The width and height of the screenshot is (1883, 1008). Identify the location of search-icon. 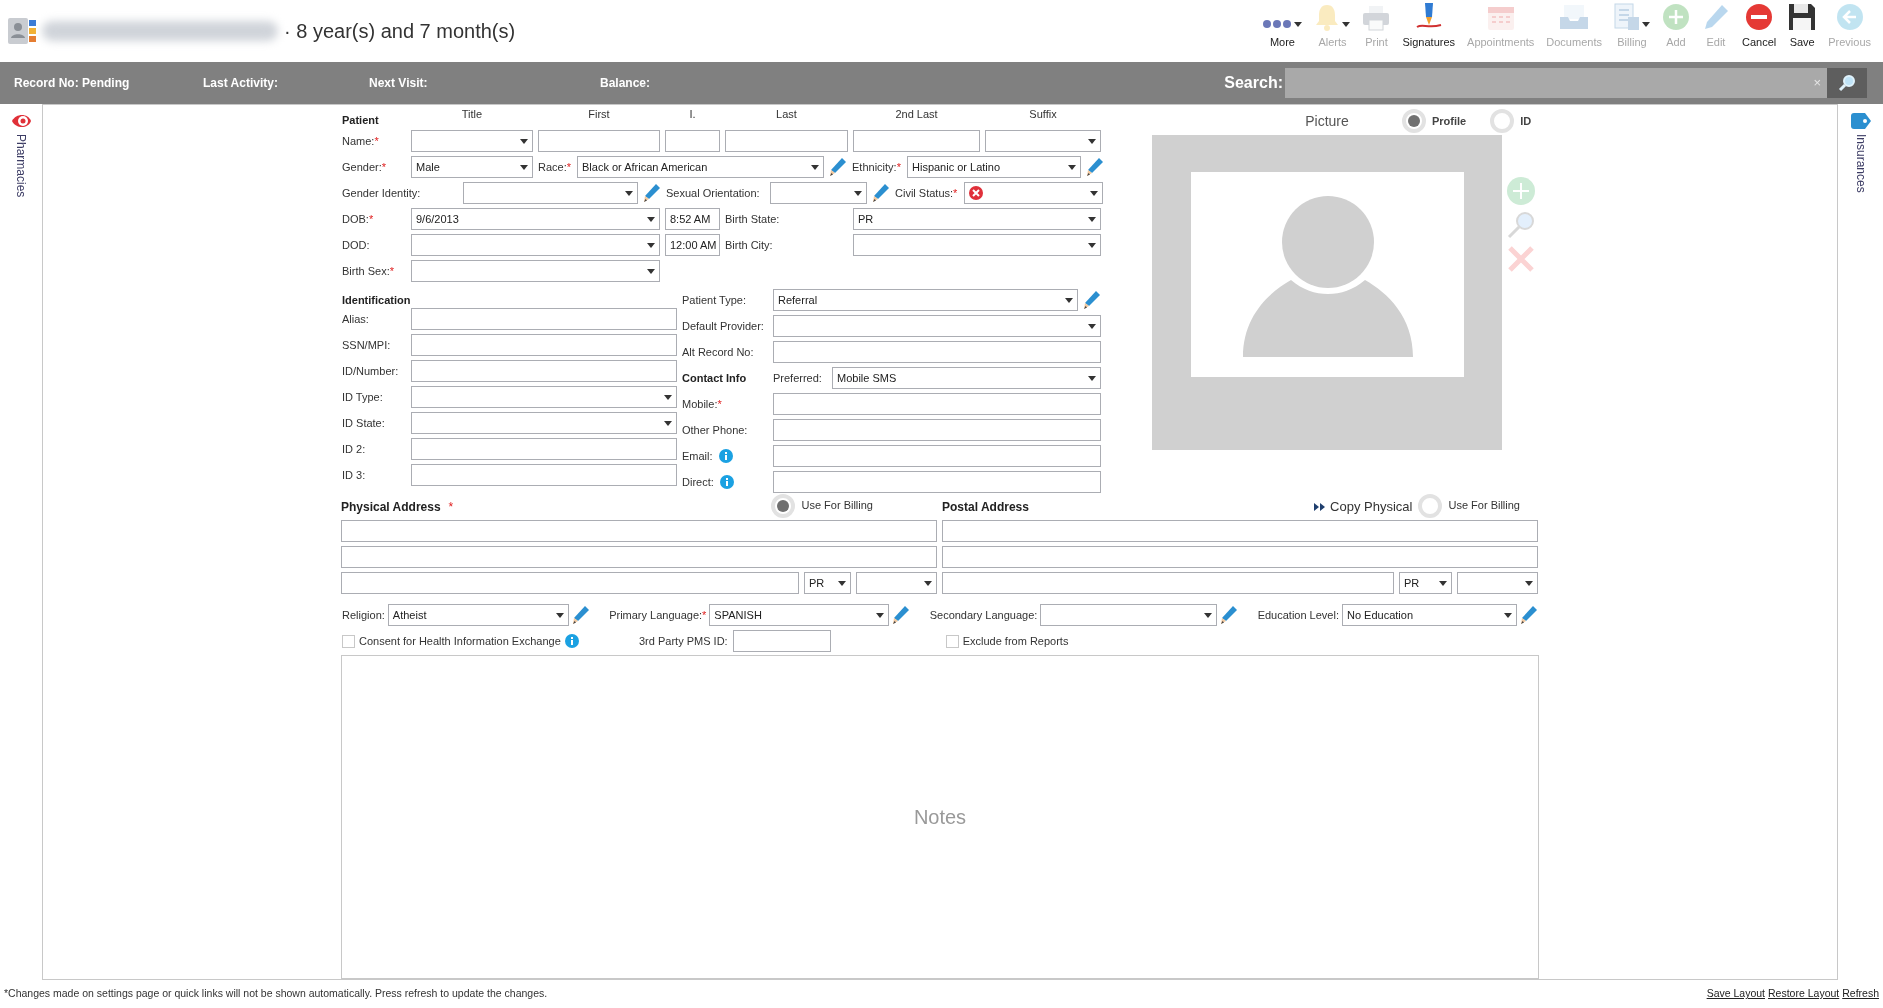
(1521, 225).